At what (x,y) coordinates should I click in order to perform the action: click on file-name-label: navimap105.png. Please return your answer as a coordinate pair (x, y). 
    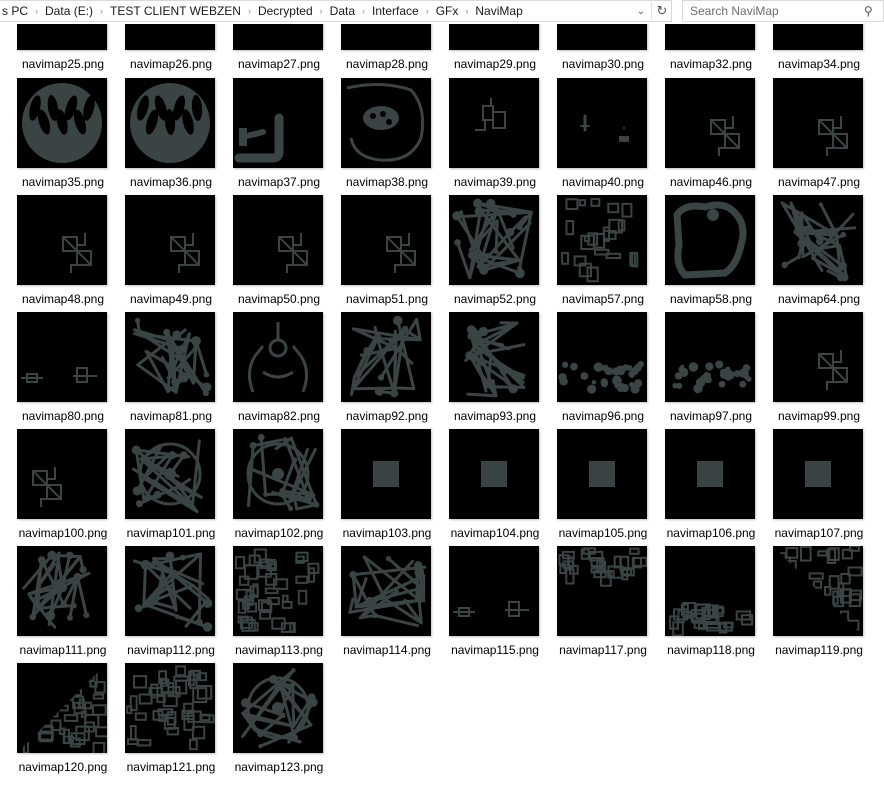
    Looking at the image, I should click on (603, 533).